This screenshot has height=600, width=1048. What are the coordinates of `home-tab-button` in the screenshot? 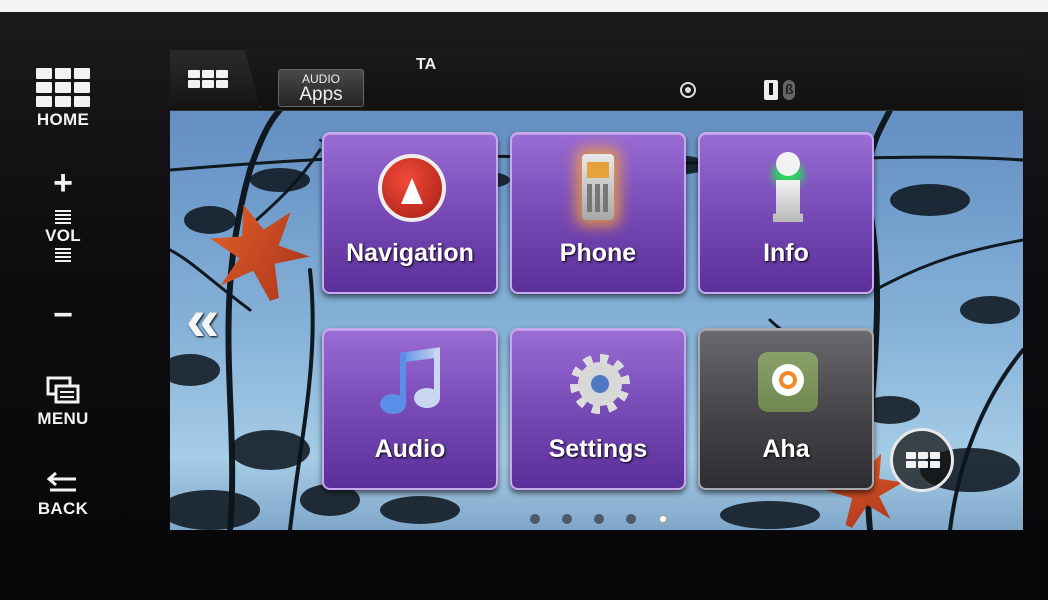 It's located at (215, 79).